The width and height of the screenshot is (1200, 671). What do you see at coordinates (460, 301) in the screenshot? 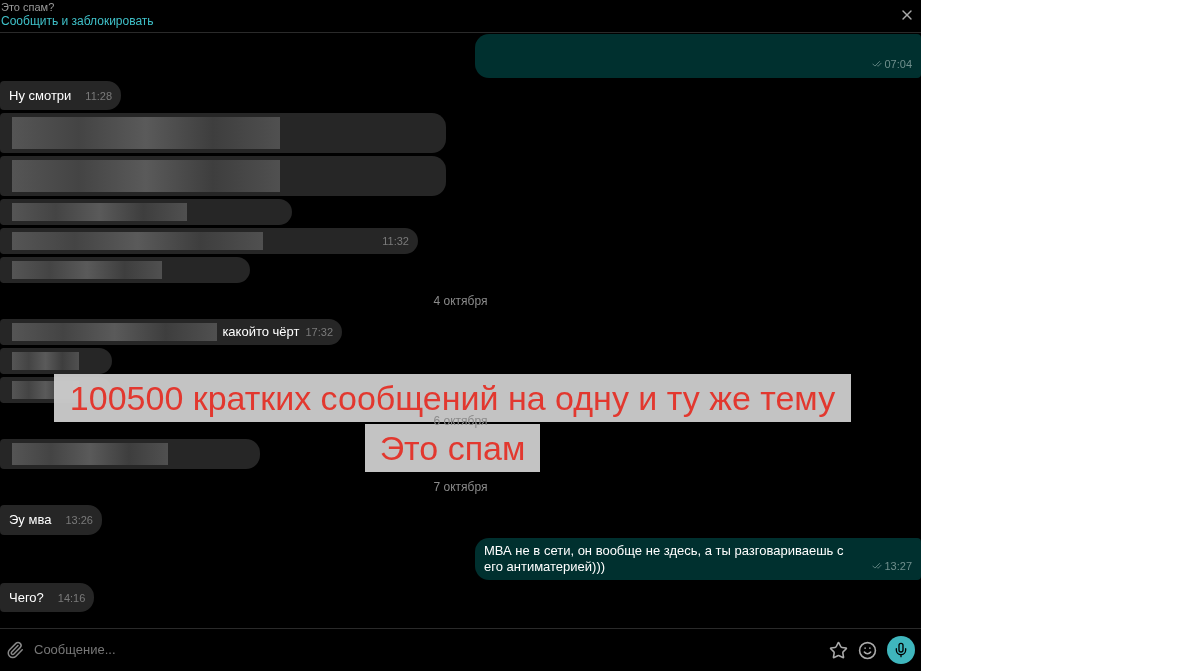
I see `date-separator: 4 октября` at bounding box center [460, 301].